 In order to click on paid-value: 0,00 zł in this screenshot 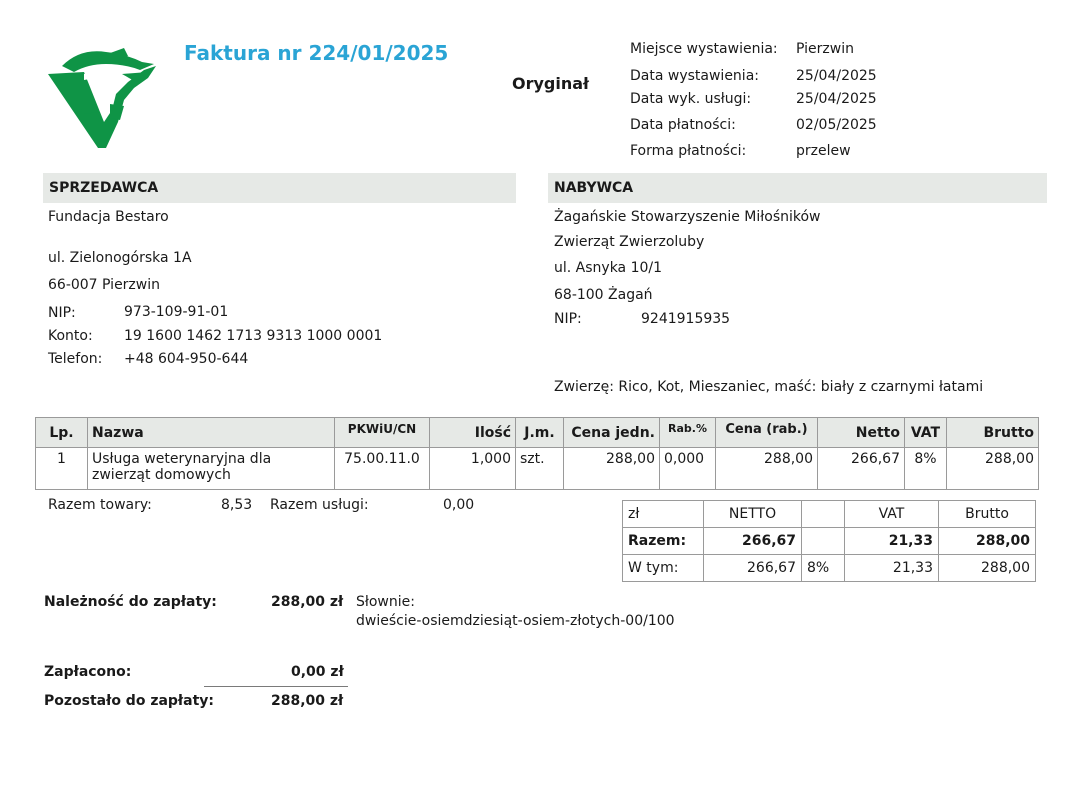, I will do `click(317, 672)`.